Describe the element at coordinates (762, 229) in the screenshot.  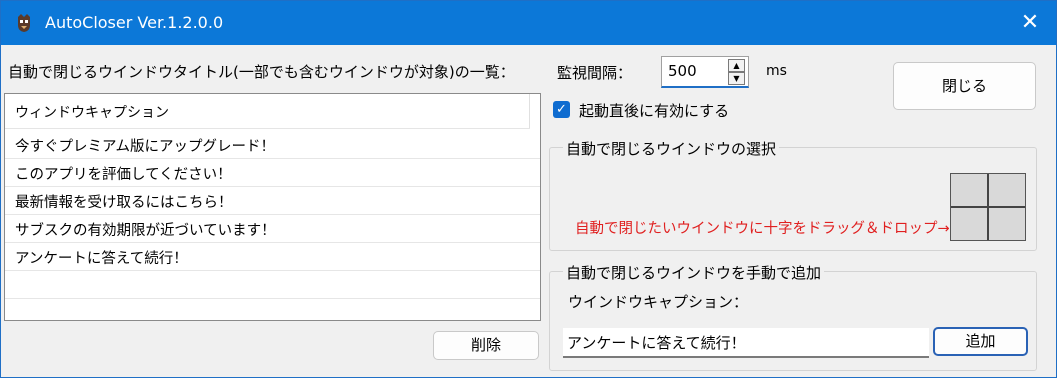
I see `drag-instruction: 自動で閉じたいウインドウに十字をドラッグ＆ドロップ→` at that location.